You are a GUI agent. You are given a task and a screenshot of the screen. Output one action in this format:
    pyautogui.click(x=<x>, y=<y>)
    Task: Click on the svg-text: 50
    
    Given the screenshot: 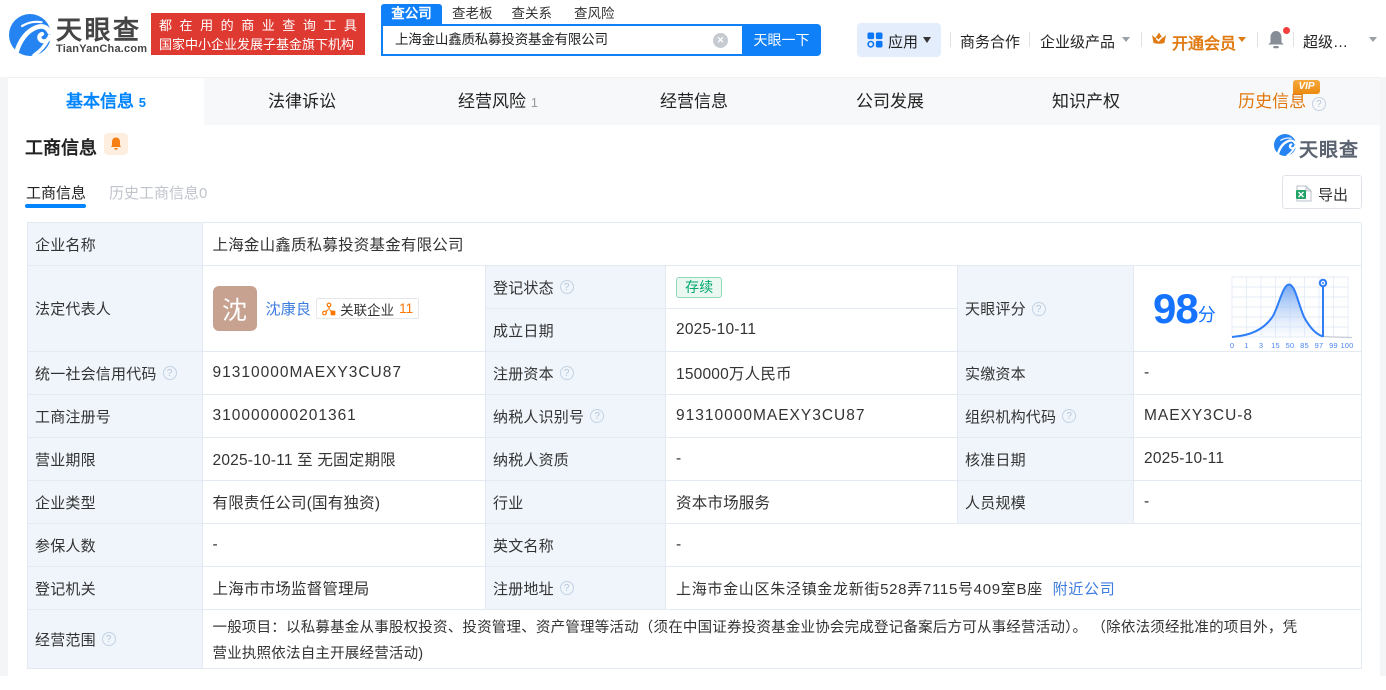 What is the action you would take?
    pyautogui.click(x=1290, y=345)
    